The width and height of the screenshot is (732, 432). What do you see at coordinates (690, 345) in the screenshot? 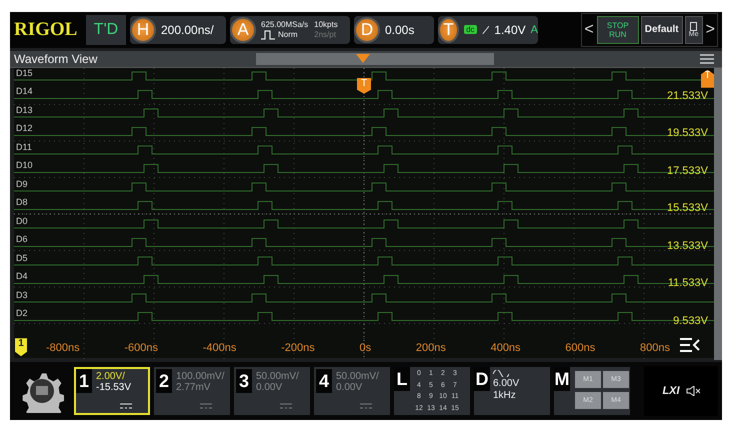
I see `collapse-menu-icon` at bounding box center [690, 345].